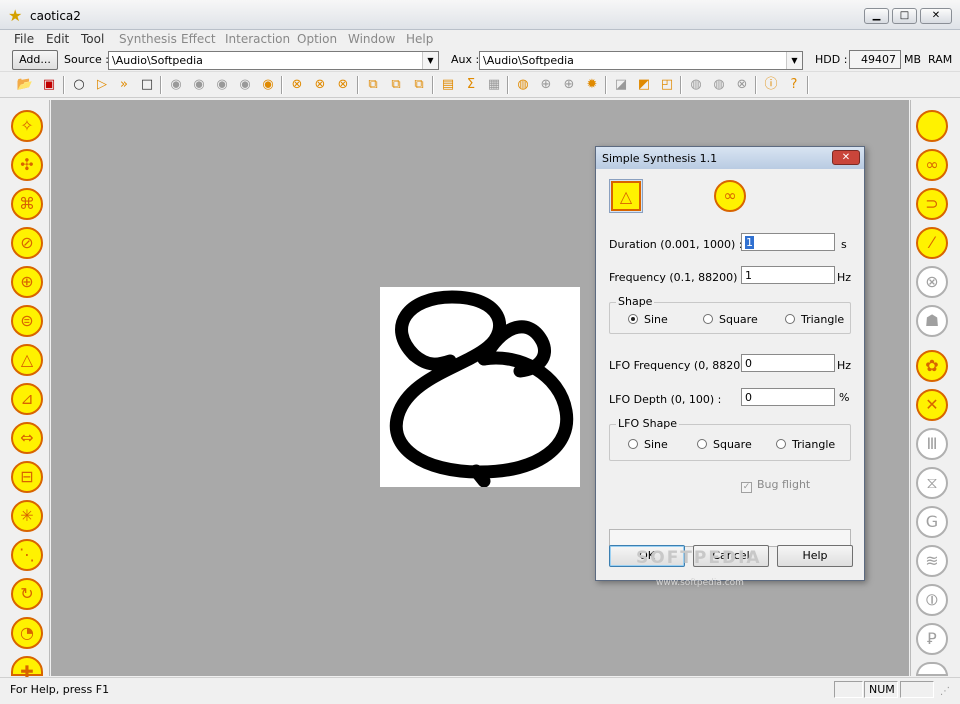 Image resolution: width=960 pixels, height=704 pixels. What do you see at coordinates (904, 16) in the screenshot?
I see `maximize-button: □` at bounding box center [904, 16].